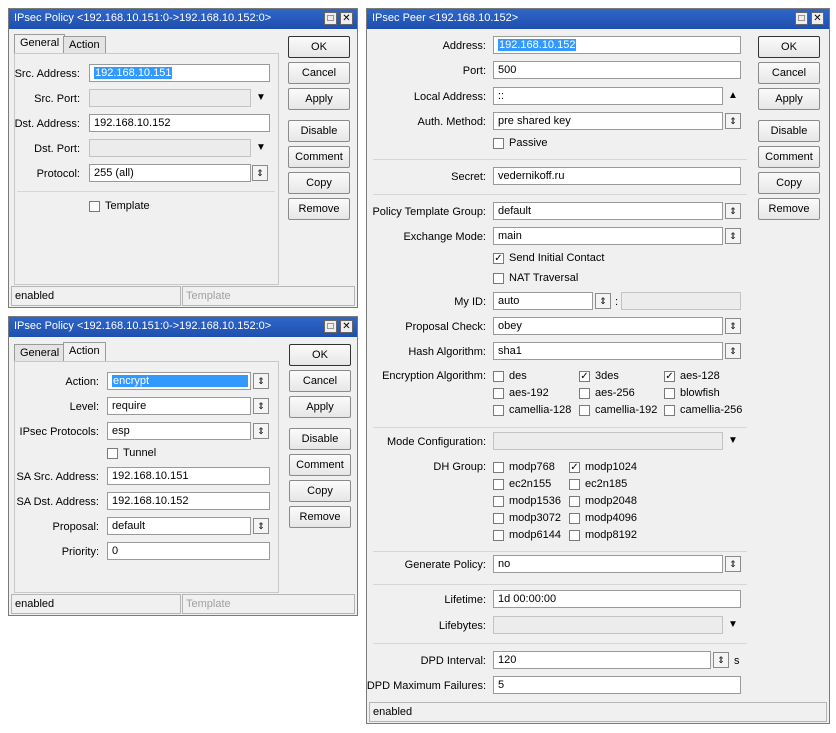 This screenshot has width=836, height=733. I want to click on comment-button: Comment, so click(319, 157).